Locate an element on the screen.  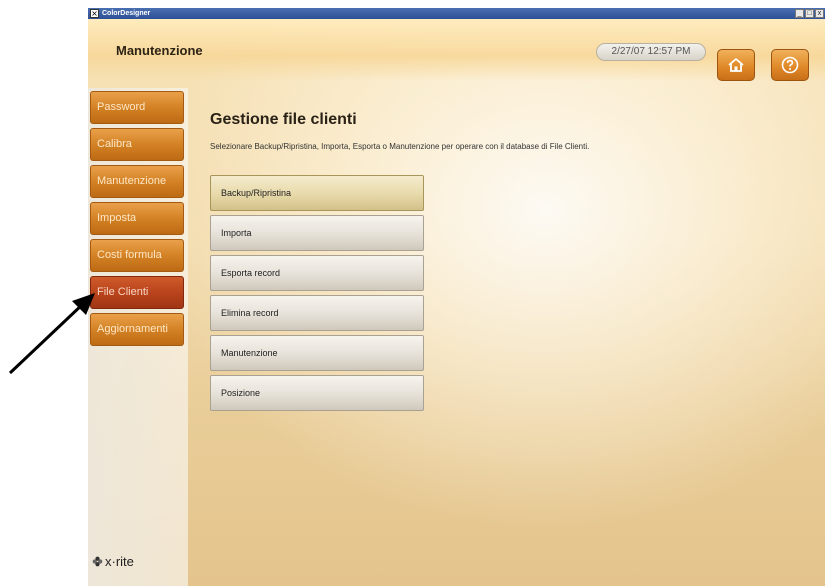
home-icon is located at coordinates (736, 65).